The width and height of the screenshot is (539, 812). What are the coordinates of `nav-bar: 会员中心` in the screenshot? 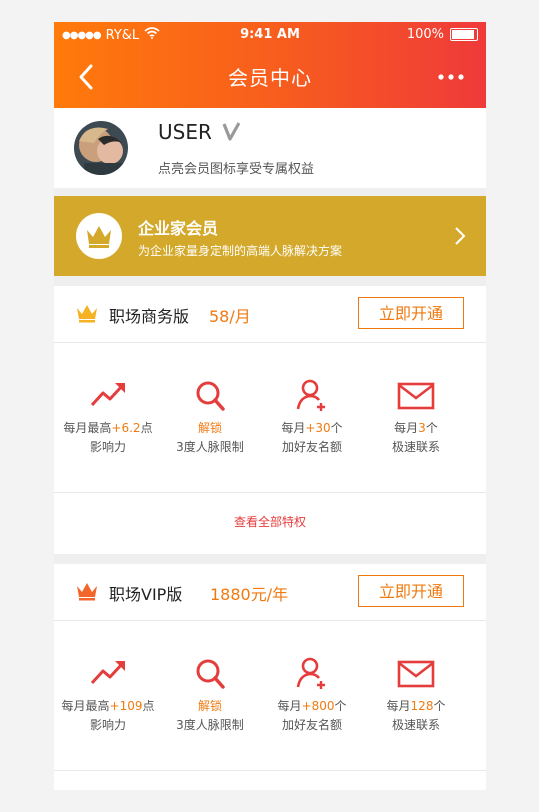 It's located at (270, 77).